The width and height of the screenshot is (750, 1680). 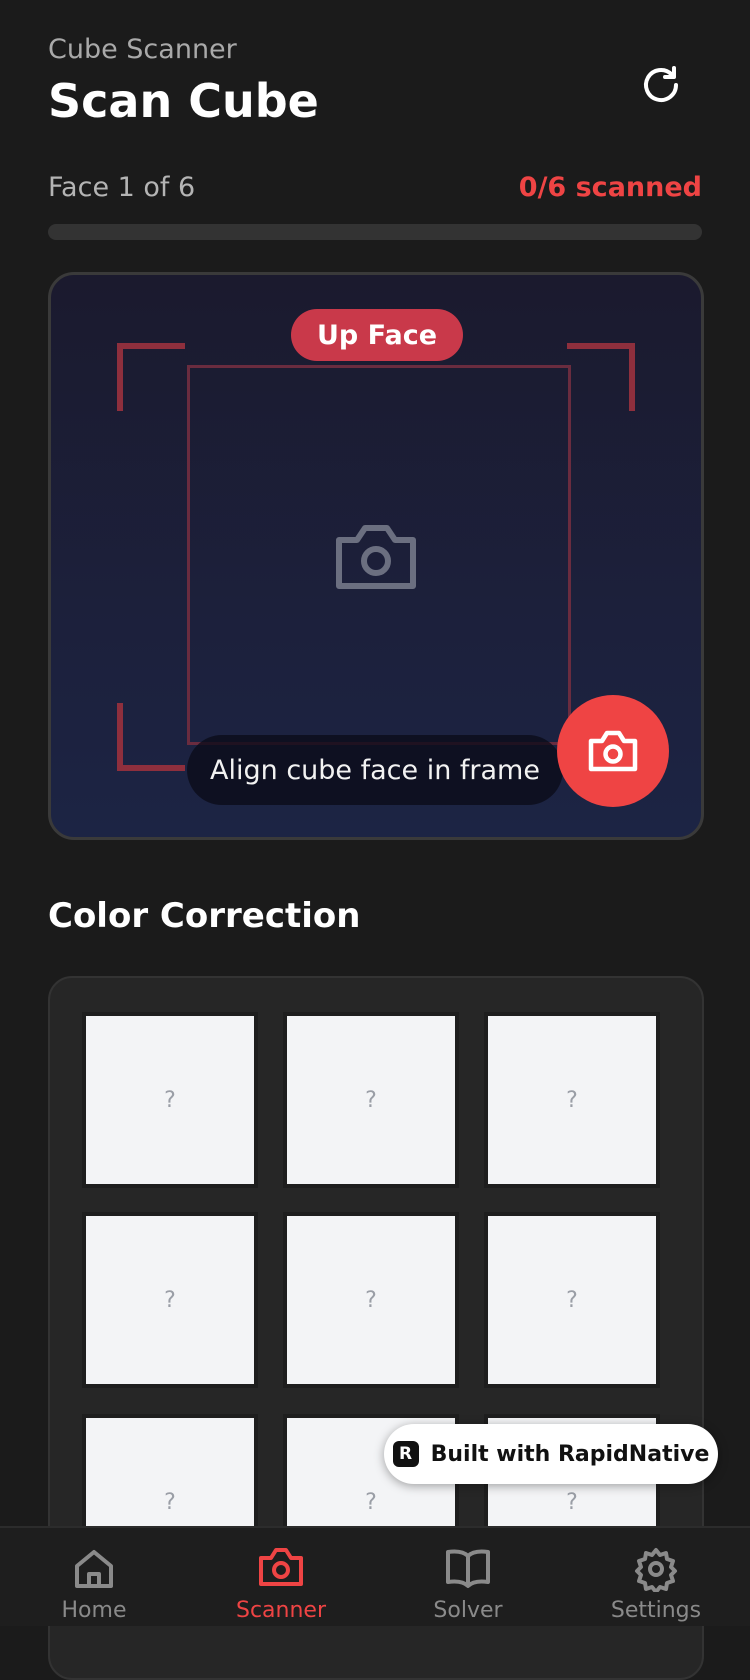 I want to click on color-correction-title: Color Correction, so click(x=204, y=916).